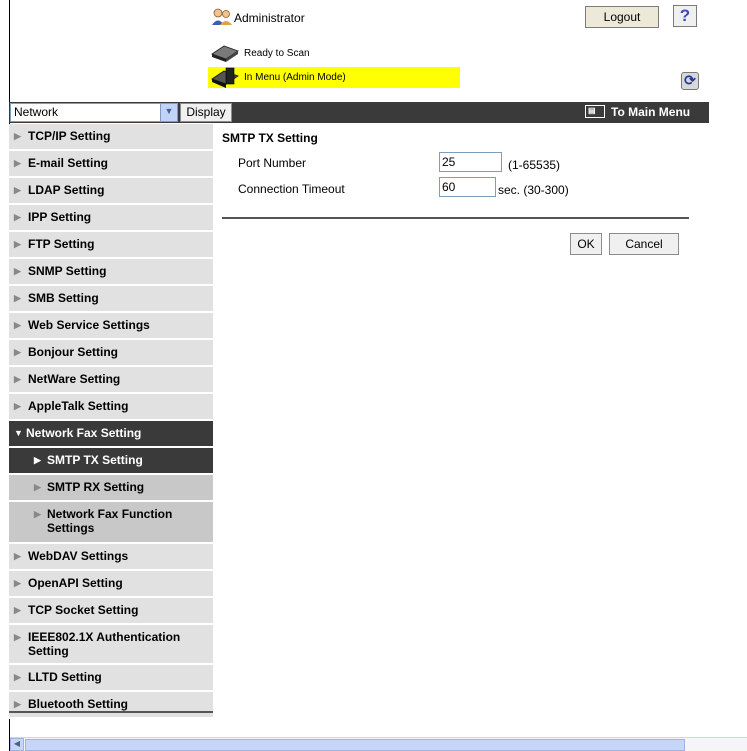  What do you see at coordinates (467, 187) in the screenshot?
I see `connection-timeout-input` at bounding box center [467, 187].